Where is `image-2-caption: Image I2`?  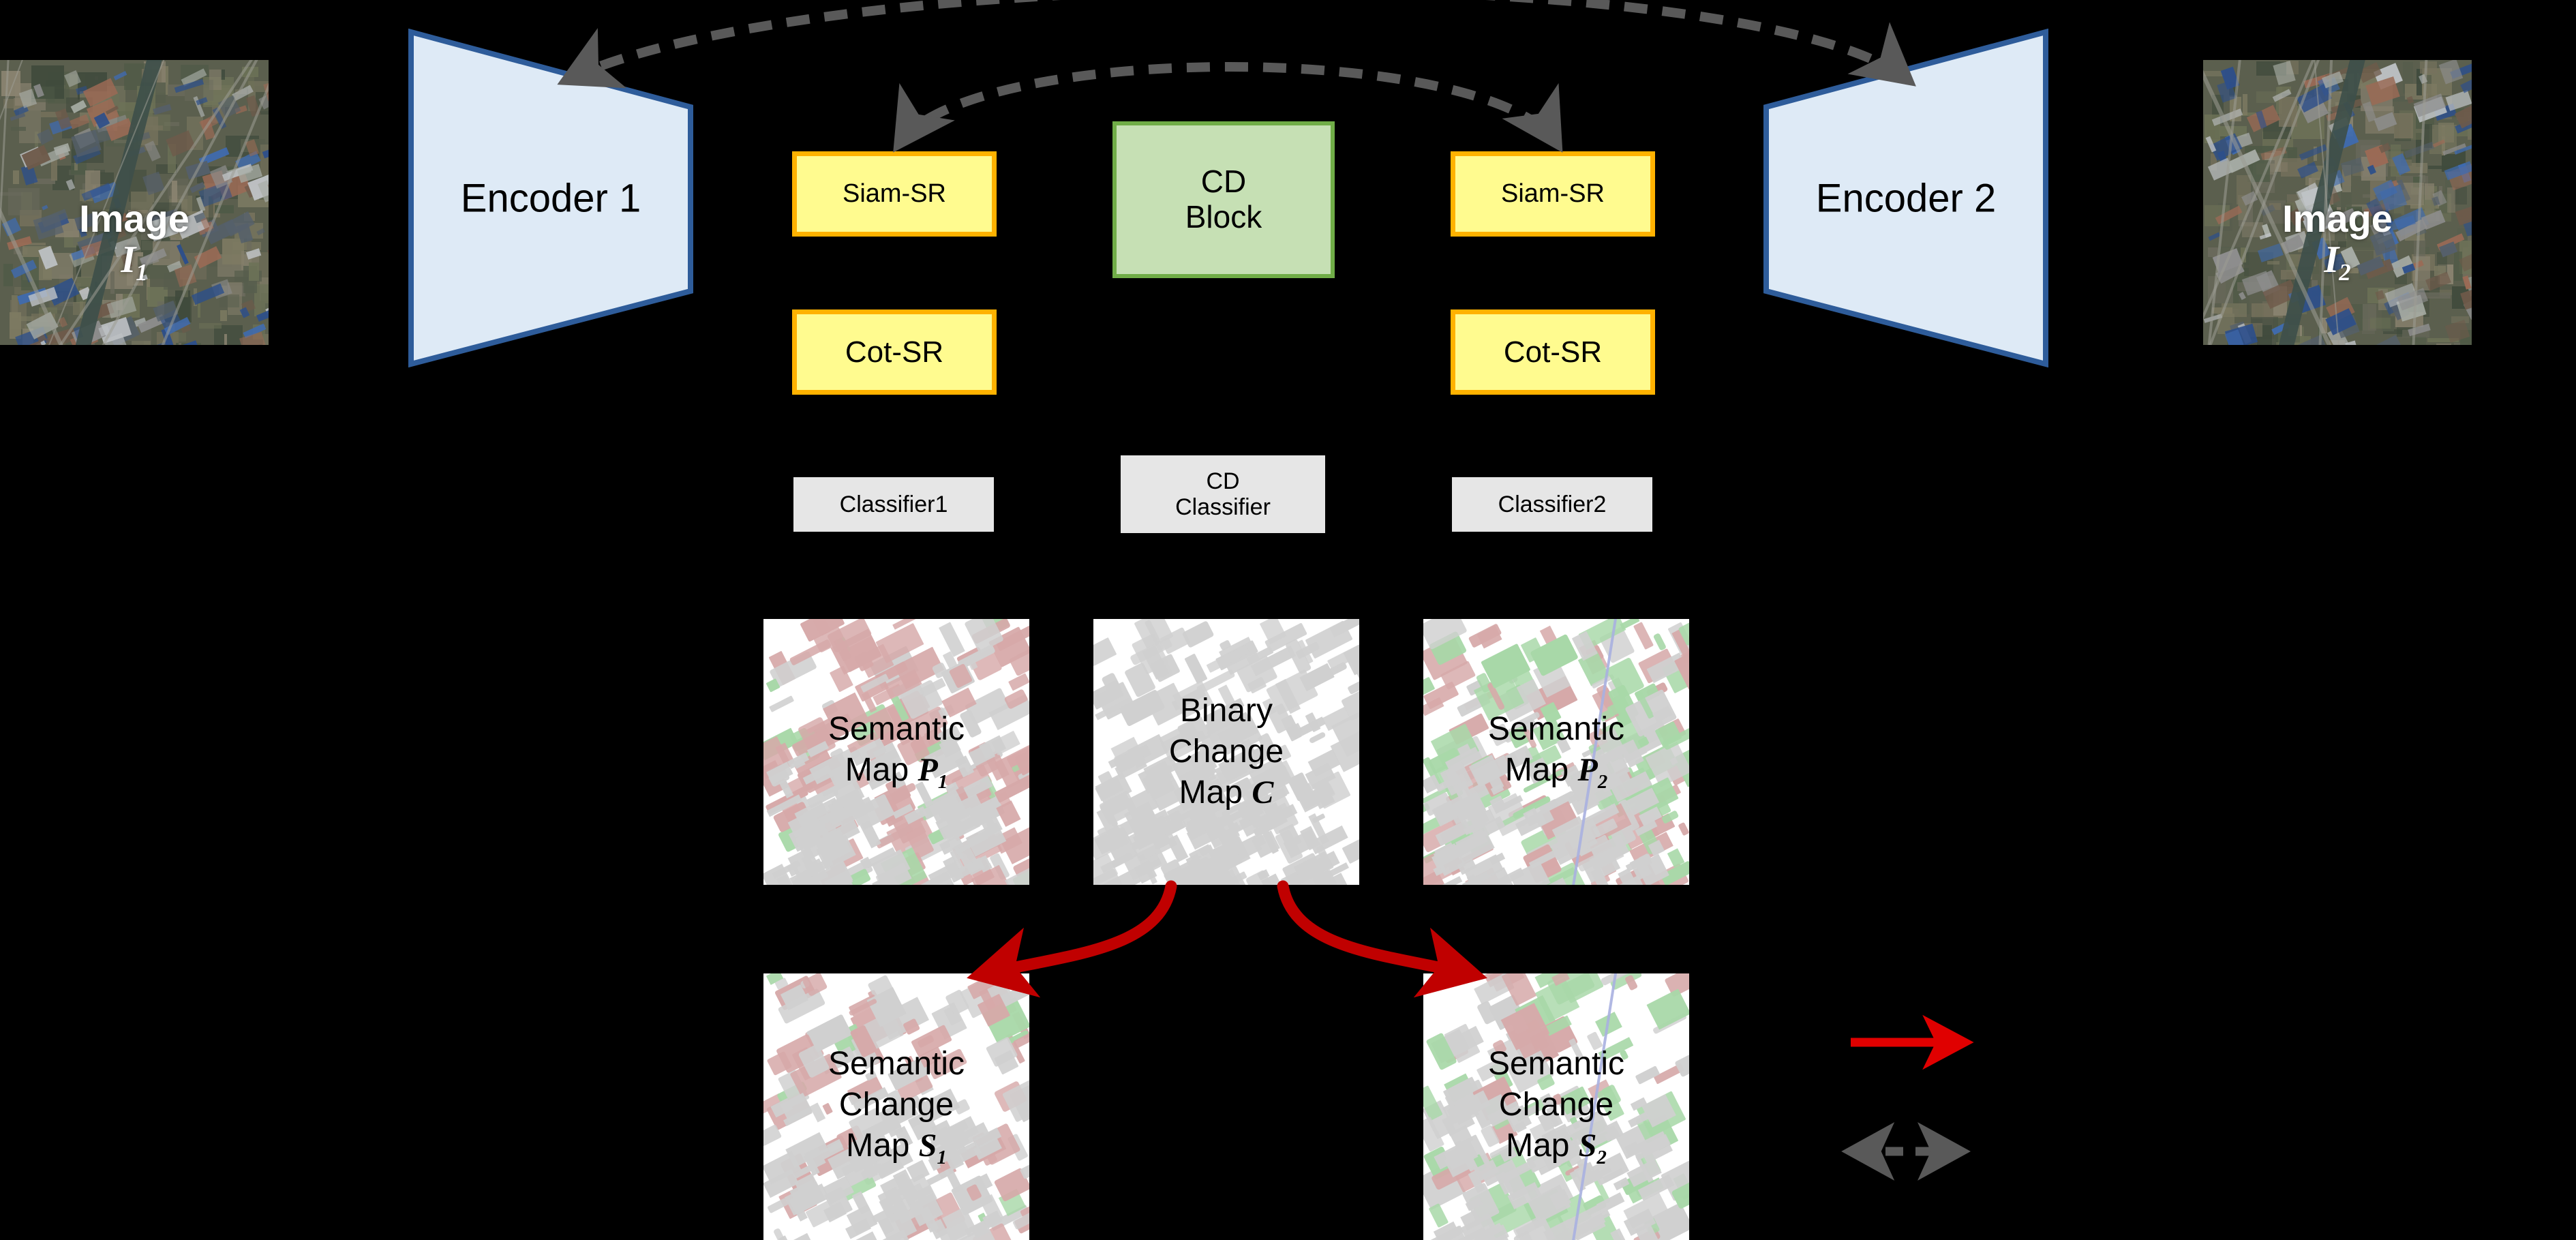
image-2-caption: Image I2 is located at coordinates (2338, 242).